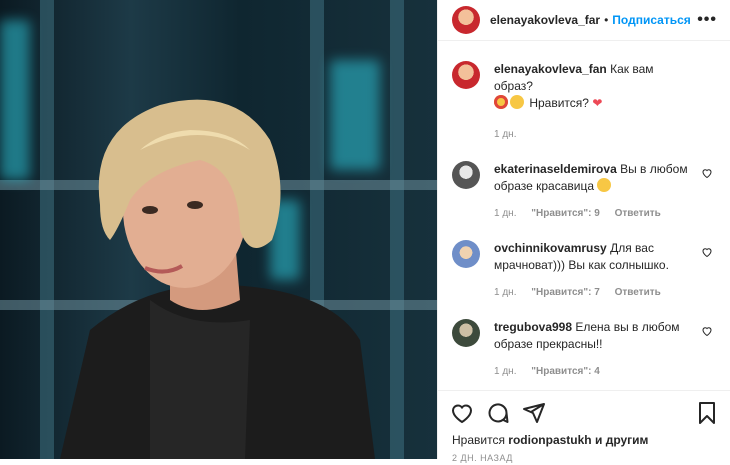  What do you see at coordinates (555, 169) in the screenshot?
I see `comment-author: ekaterinaseldemirova` at bounding box center [555, 169].